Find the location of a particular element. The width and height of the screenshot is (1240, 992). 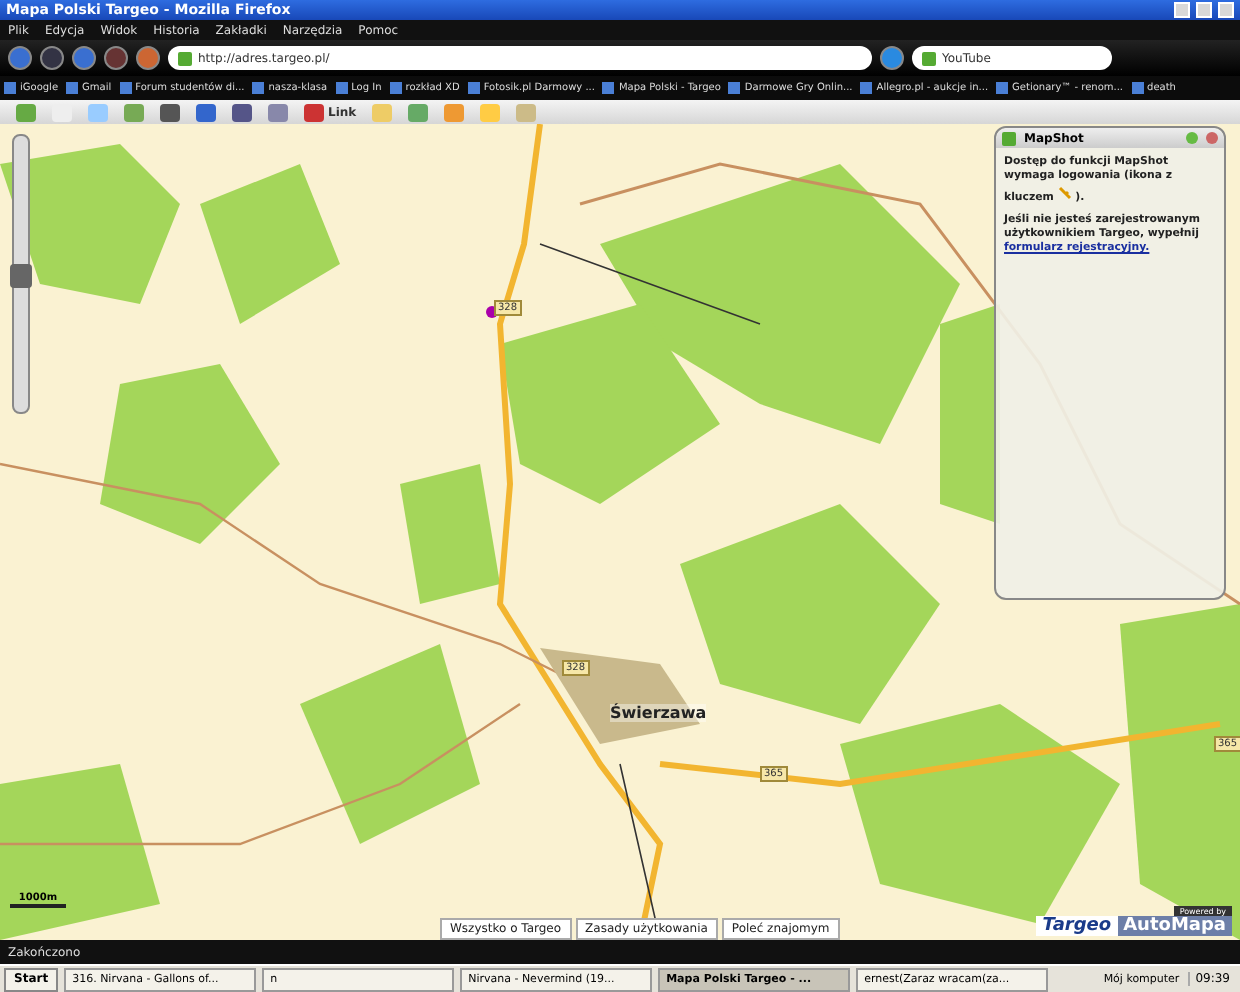

forward-button is located at coordinates (52, 58).